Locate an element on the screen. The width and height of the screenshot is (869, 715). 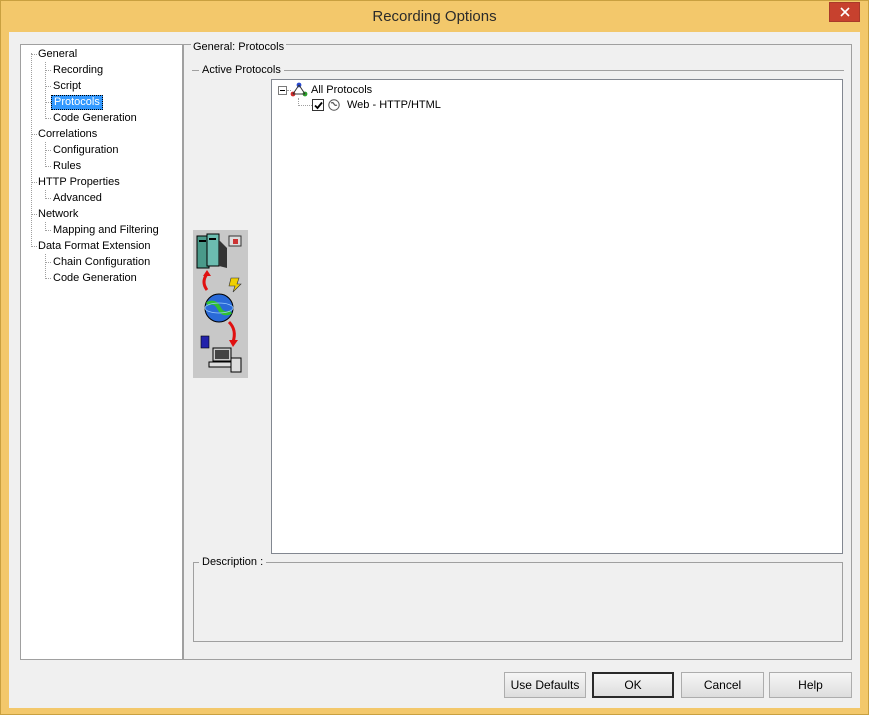
tree-item-protocols: Protocols is located at coordinates (77, 102).